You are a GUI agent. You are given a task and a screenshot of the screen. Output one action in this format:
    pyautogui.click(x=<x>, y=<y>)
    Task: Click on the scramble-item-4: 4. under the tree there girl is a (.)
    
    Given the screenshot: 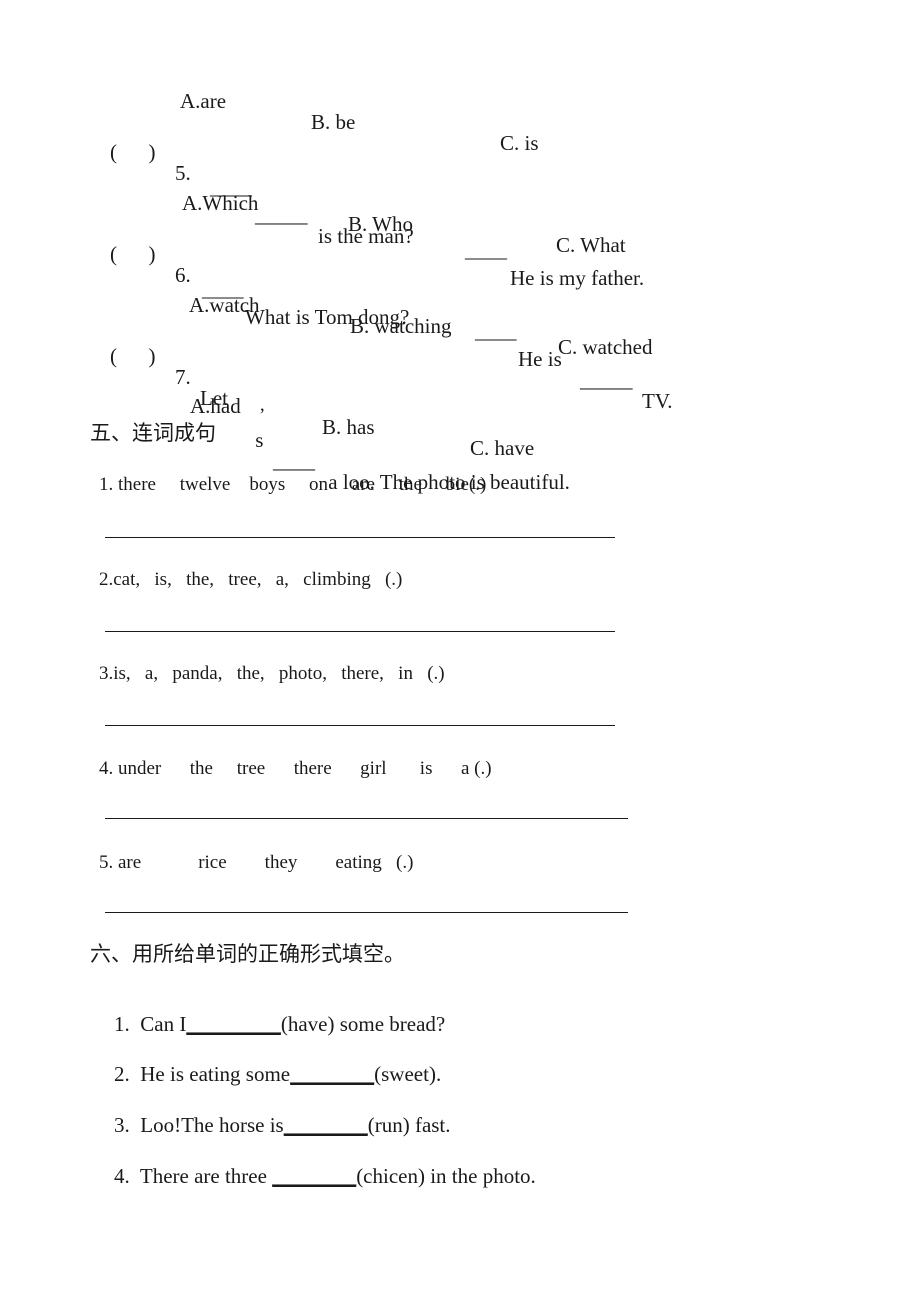 What is the action you would take?
    pyautogui.click(x=295, y=768)
    